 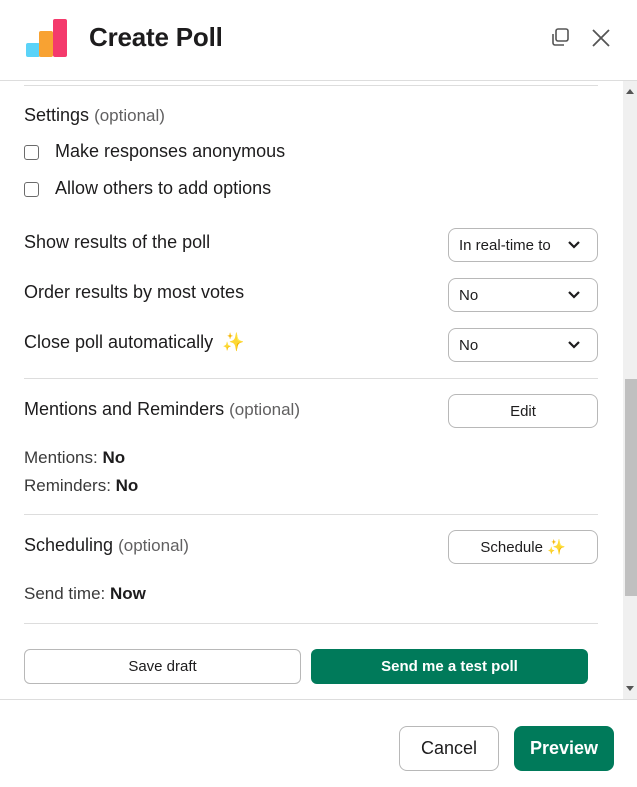 What do you see at coordinates (523, 295) in the screenshot?
I see `order-results-select: No` at bounding box center [523, 295].